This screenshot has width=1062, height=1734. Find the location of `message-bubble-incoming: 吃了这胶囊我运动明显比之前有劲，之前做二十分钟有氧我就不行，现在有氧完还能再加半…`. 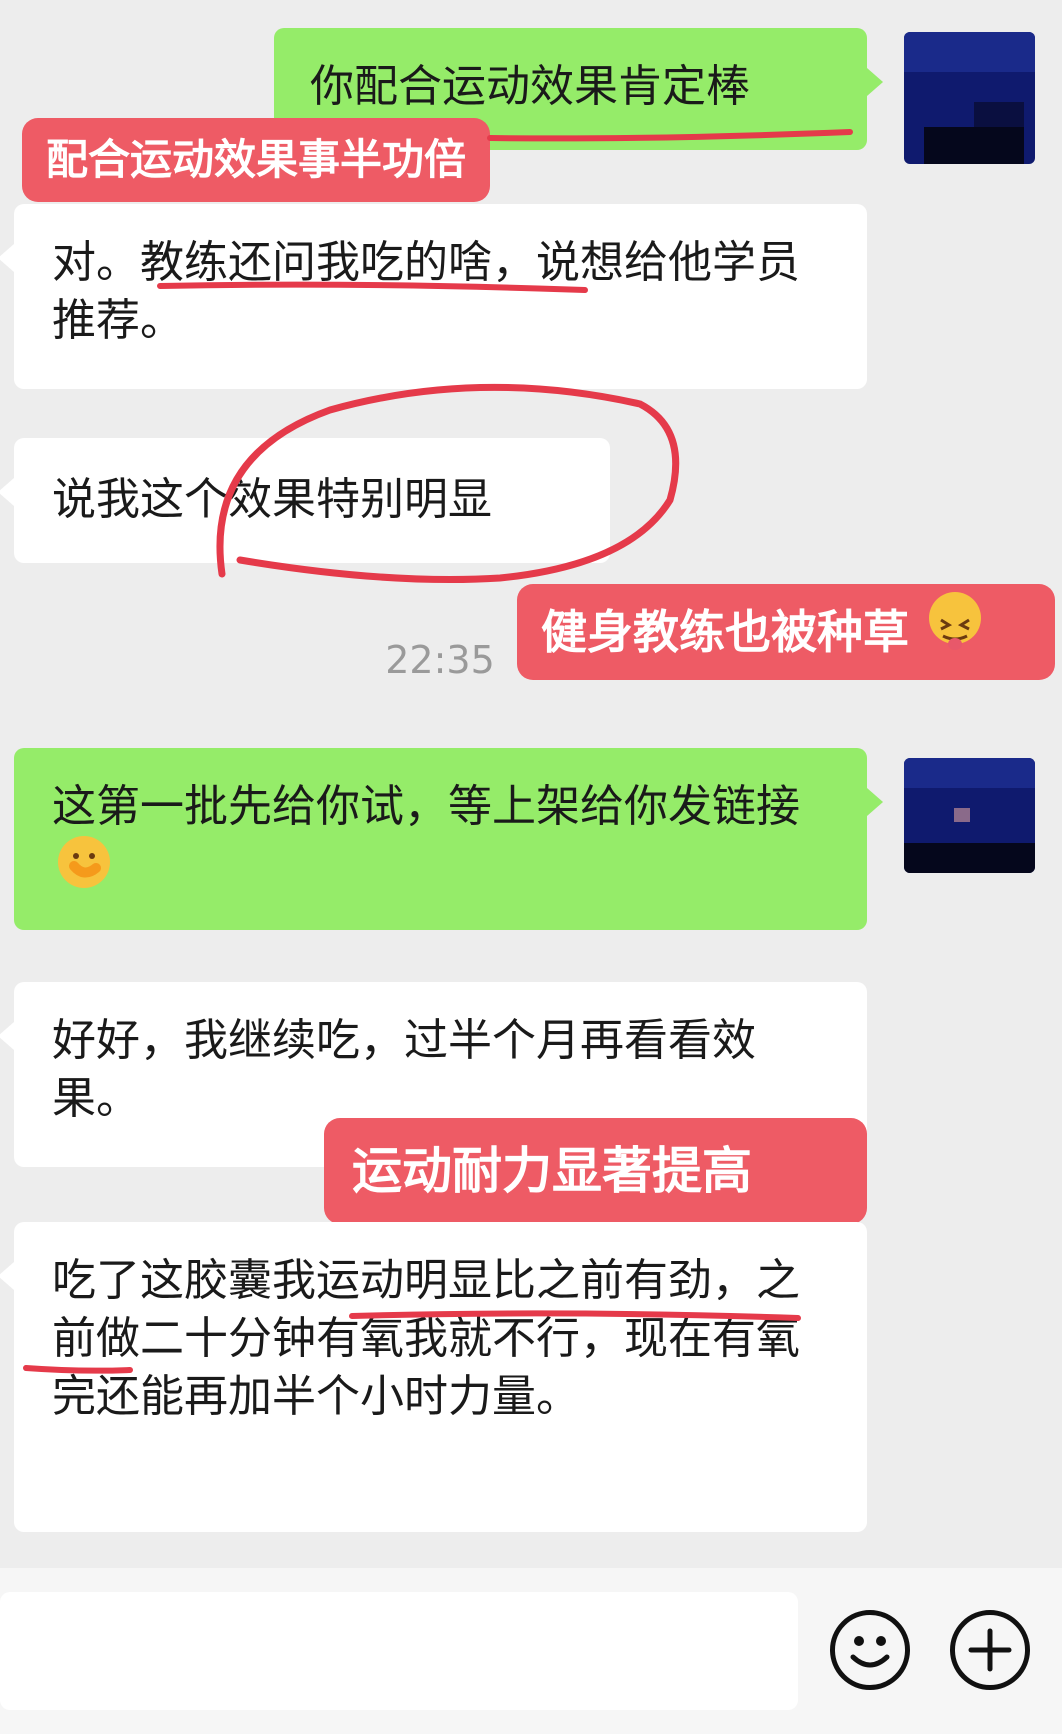

message-bubble-incoming: 吃了这胶囊我运动明显比之前有劲，之前做二十分钟有氧我就不行，现在有氧完还能再加半… is located at coordinates (433, 1377).